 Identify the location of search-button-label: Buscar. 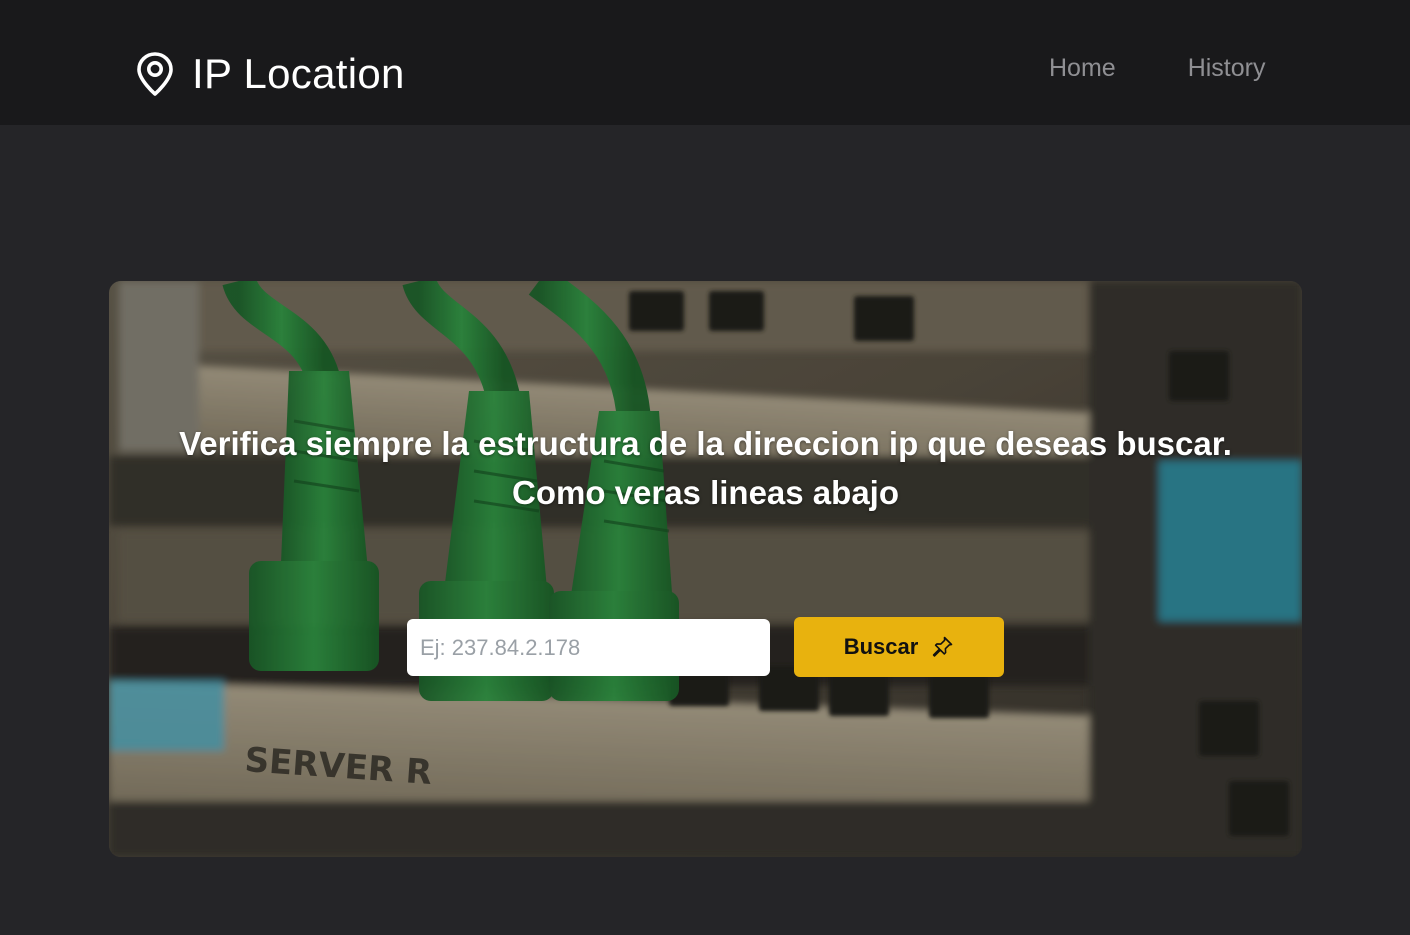
(881, 646).